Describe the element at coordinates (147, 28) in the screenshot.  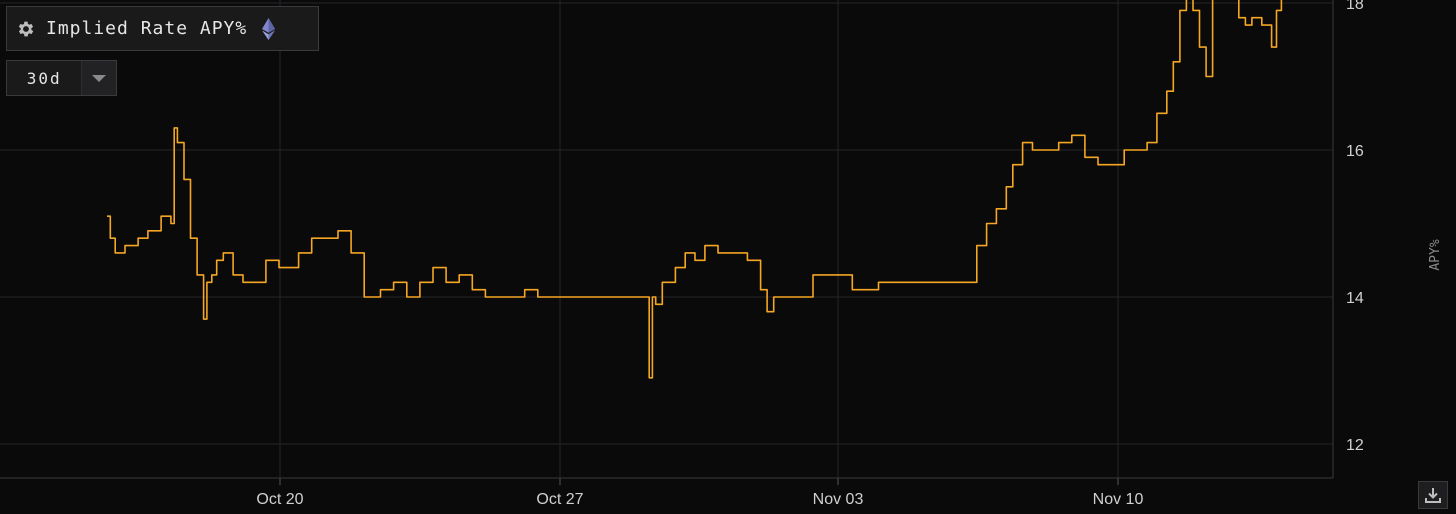
I see `chart-title: Implied Rate APY%` at that location.